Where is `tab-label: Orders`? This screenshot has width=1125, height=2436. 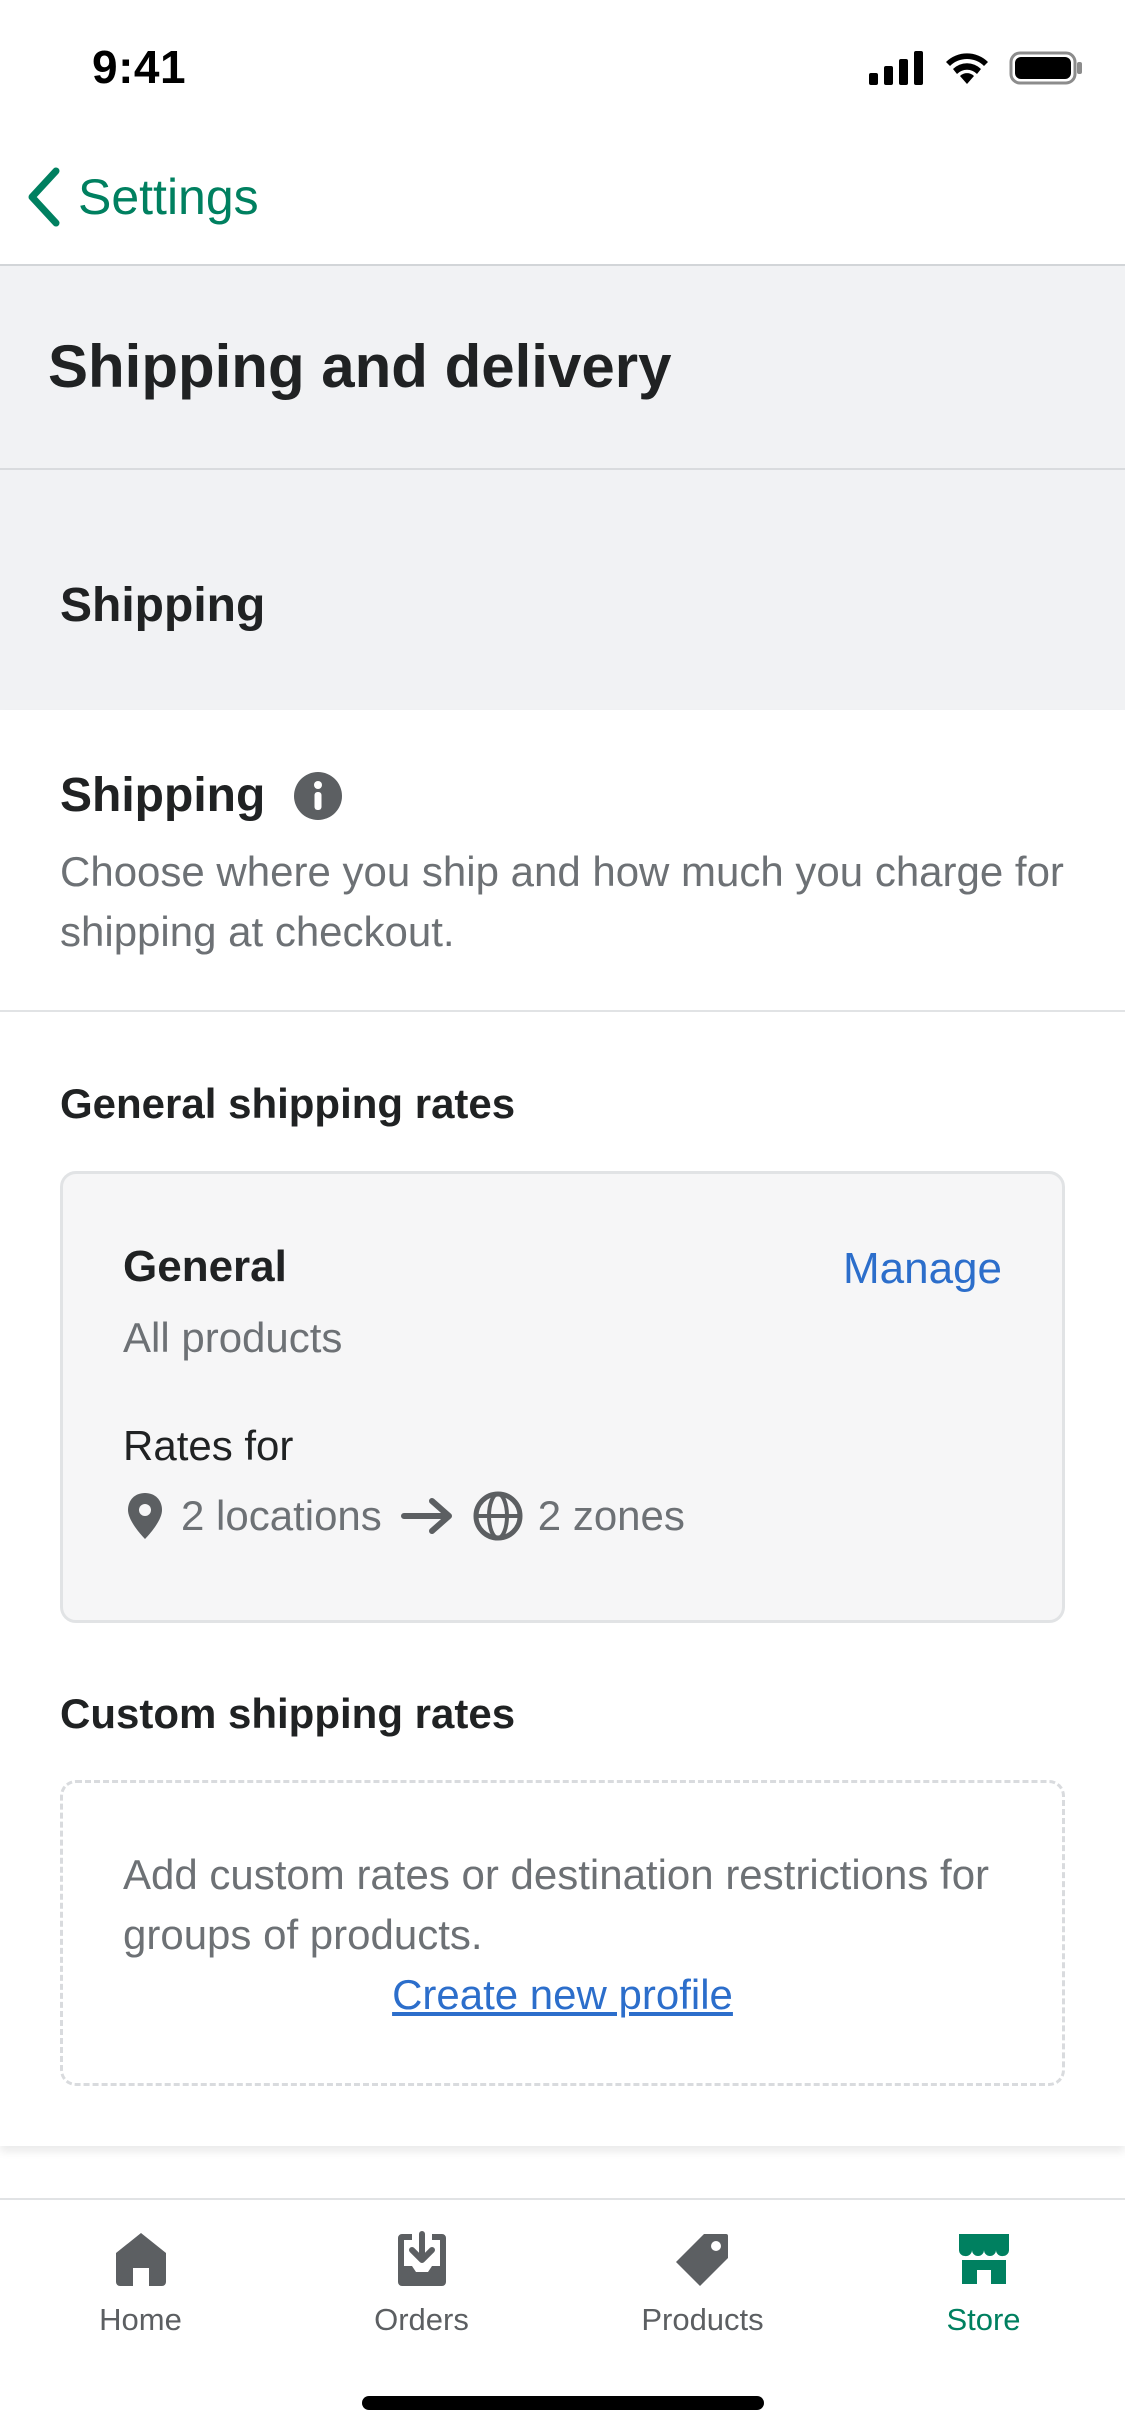
tab-label: Orders is located at coordinates (421, 2319).